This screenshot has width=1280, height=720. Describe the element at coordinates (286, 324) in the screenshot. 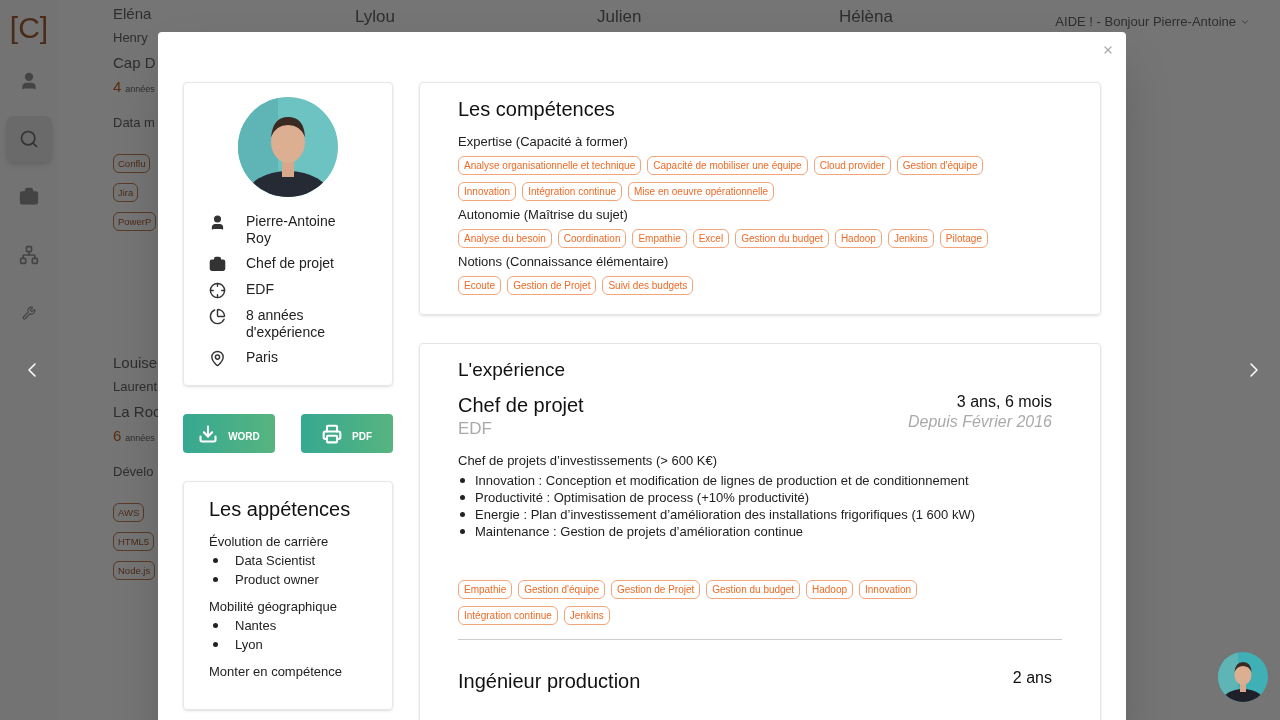

I see `profile-detail: 8 années d'expérience` at that location.